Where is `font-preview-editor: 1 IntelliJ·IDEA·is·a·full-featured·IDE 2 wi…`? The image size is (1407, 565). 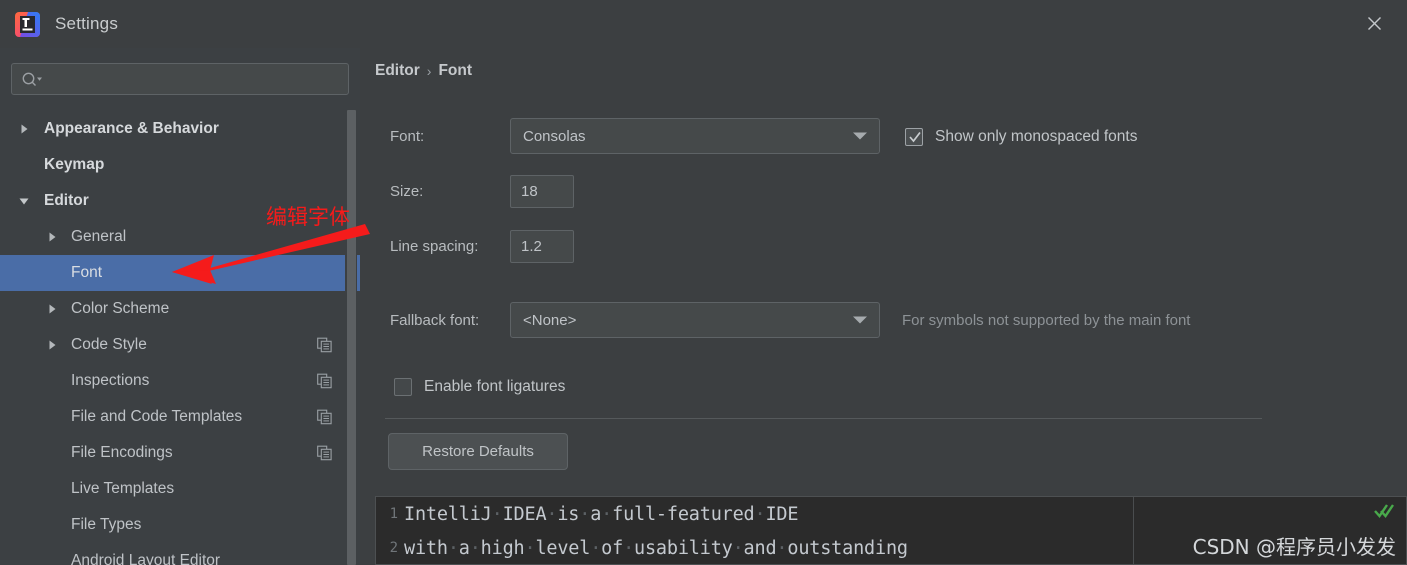
font-preview-editor: 1 IntelliJ·IDEA·is·a·full-featured·IDE 2 wi… is located at coordinates (891, 530).